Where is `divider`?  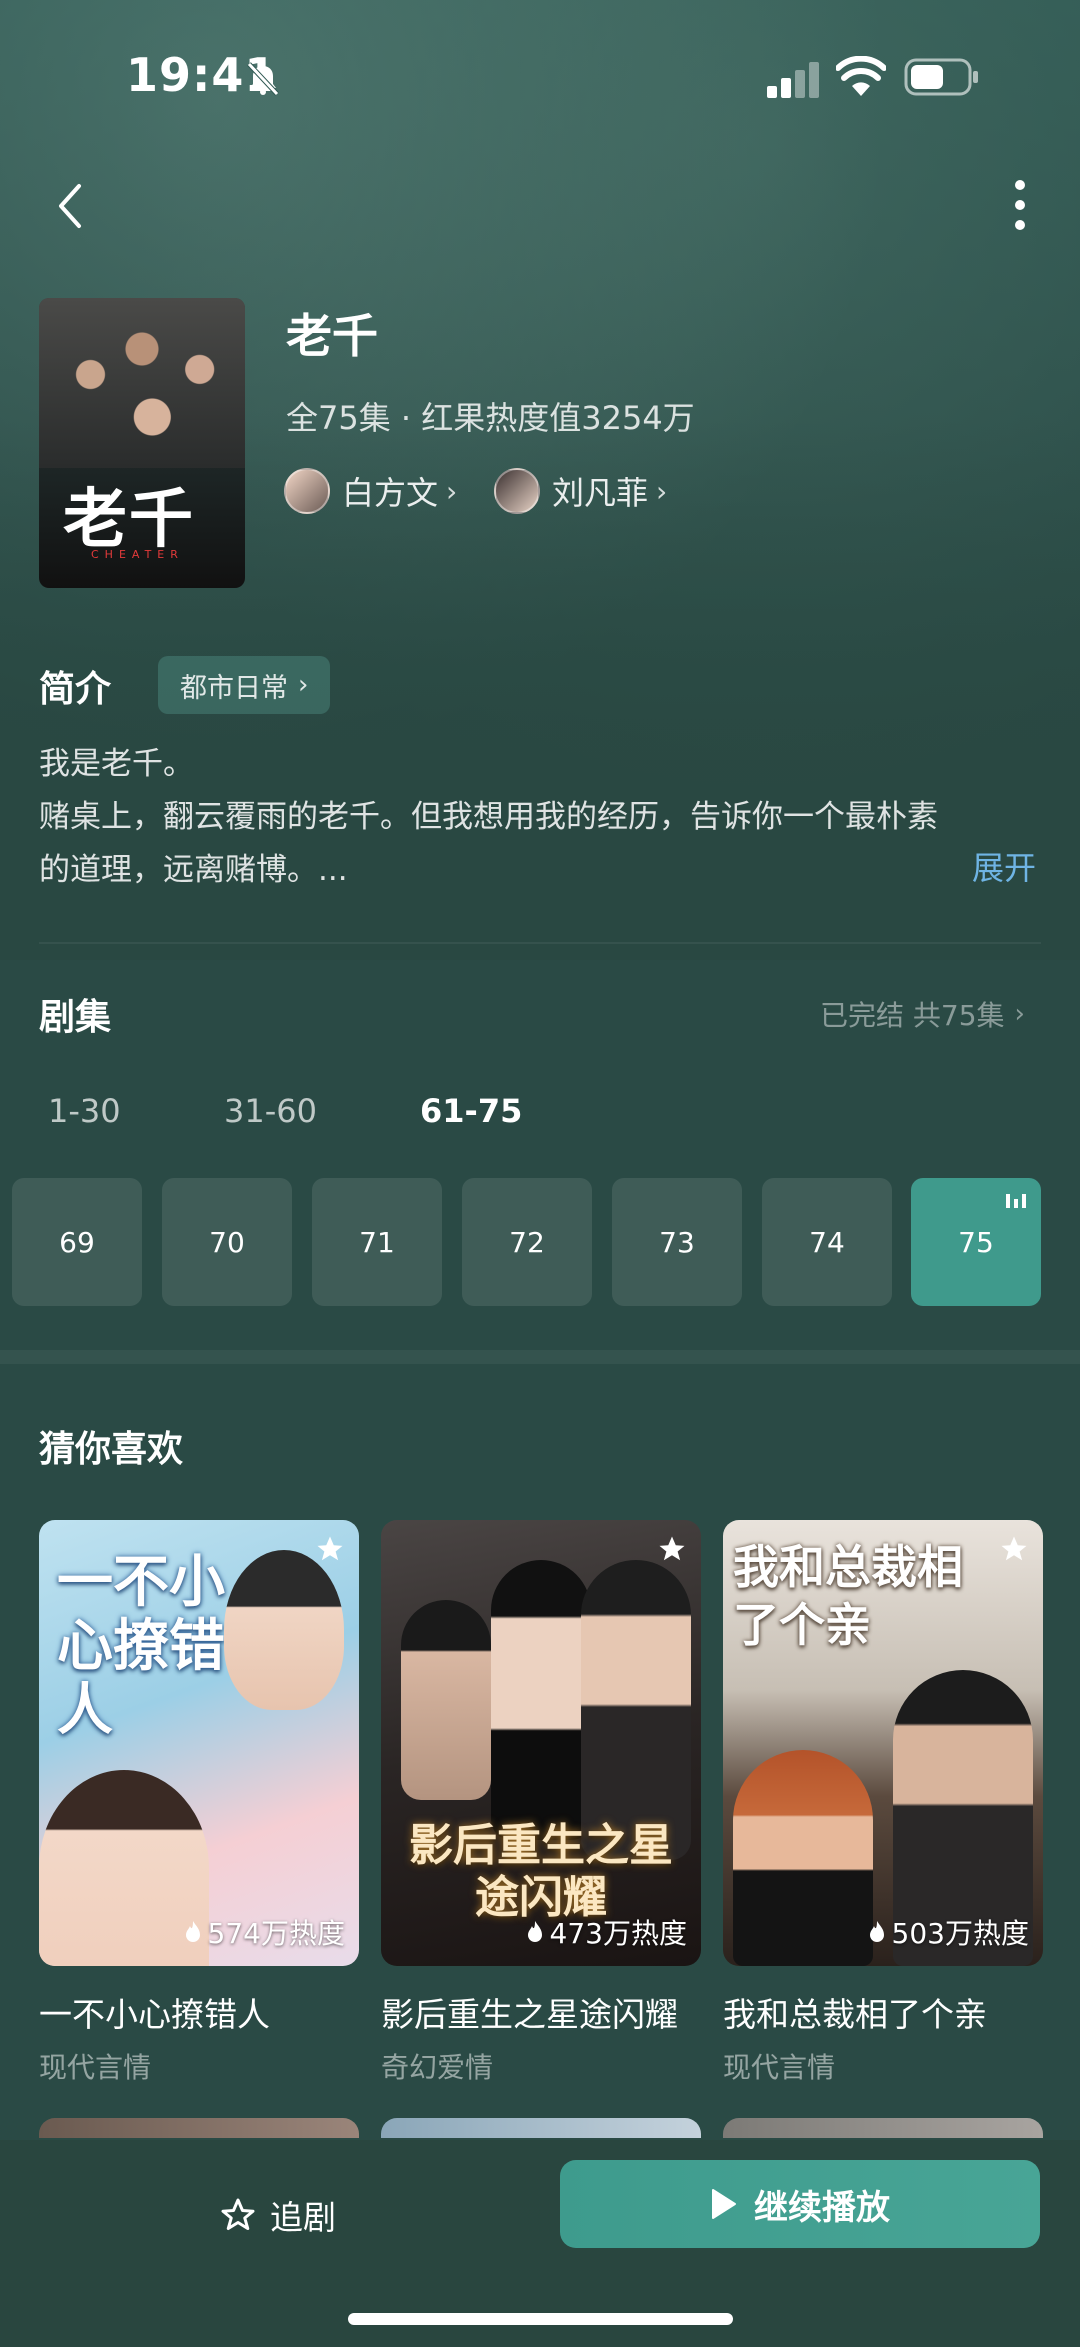 divider is located at coordinates (540, 943).